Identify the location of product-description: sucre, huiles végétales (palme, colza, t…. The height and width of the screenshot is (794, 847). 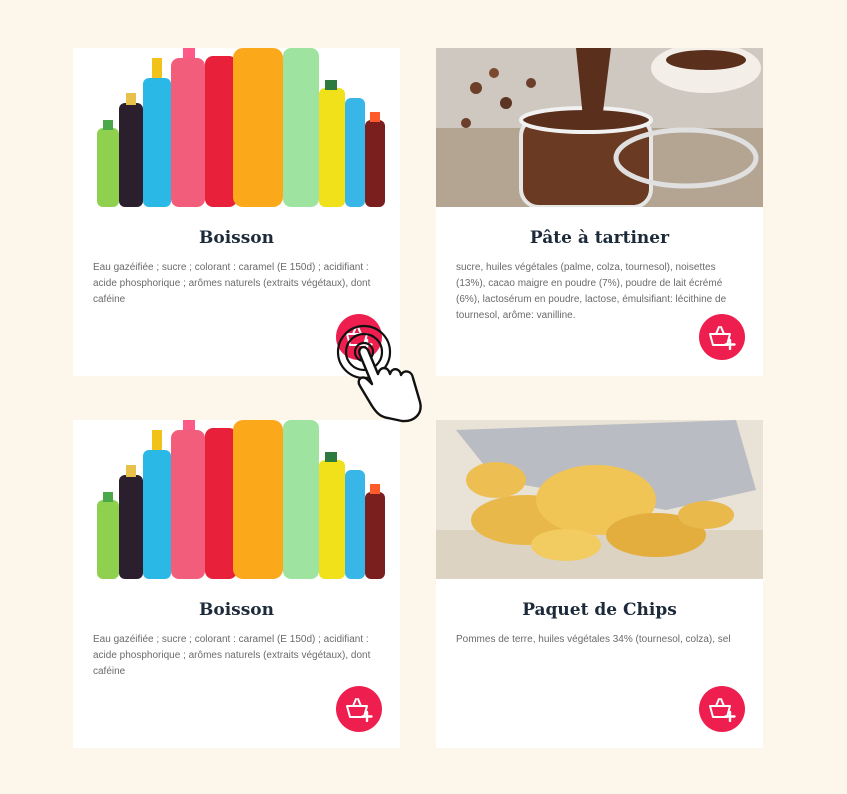
(591, 291).